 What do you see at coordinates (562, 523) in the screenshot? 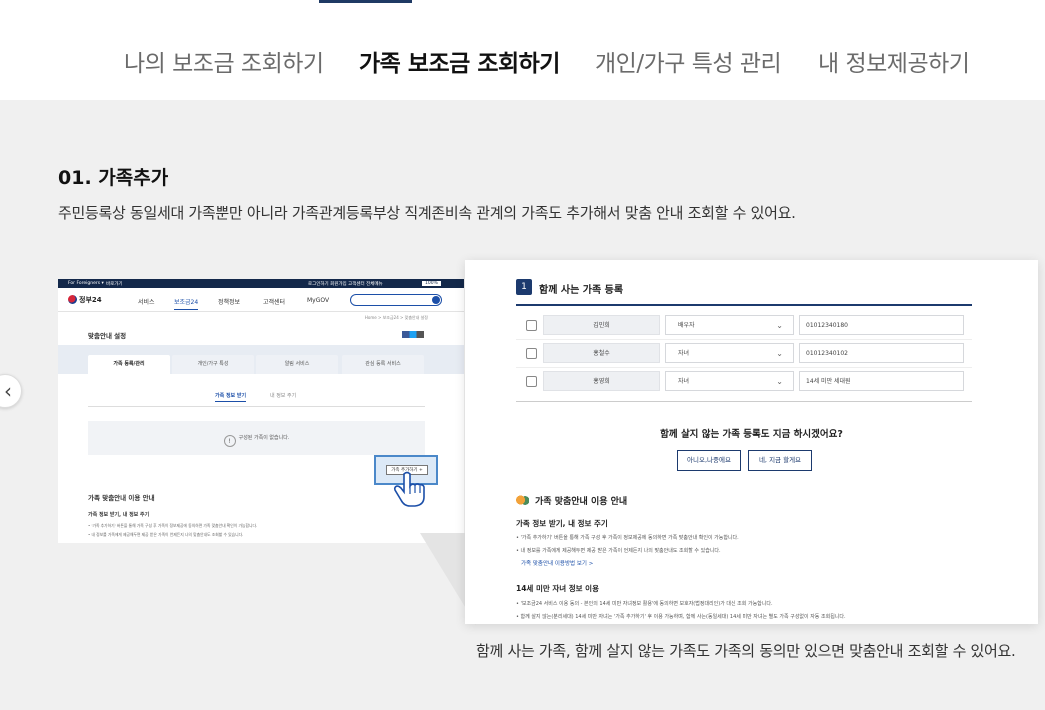
I see `guide-subtitle: 가족 정보 받기, 내 정보 주기` at bounding box center [562, 523].